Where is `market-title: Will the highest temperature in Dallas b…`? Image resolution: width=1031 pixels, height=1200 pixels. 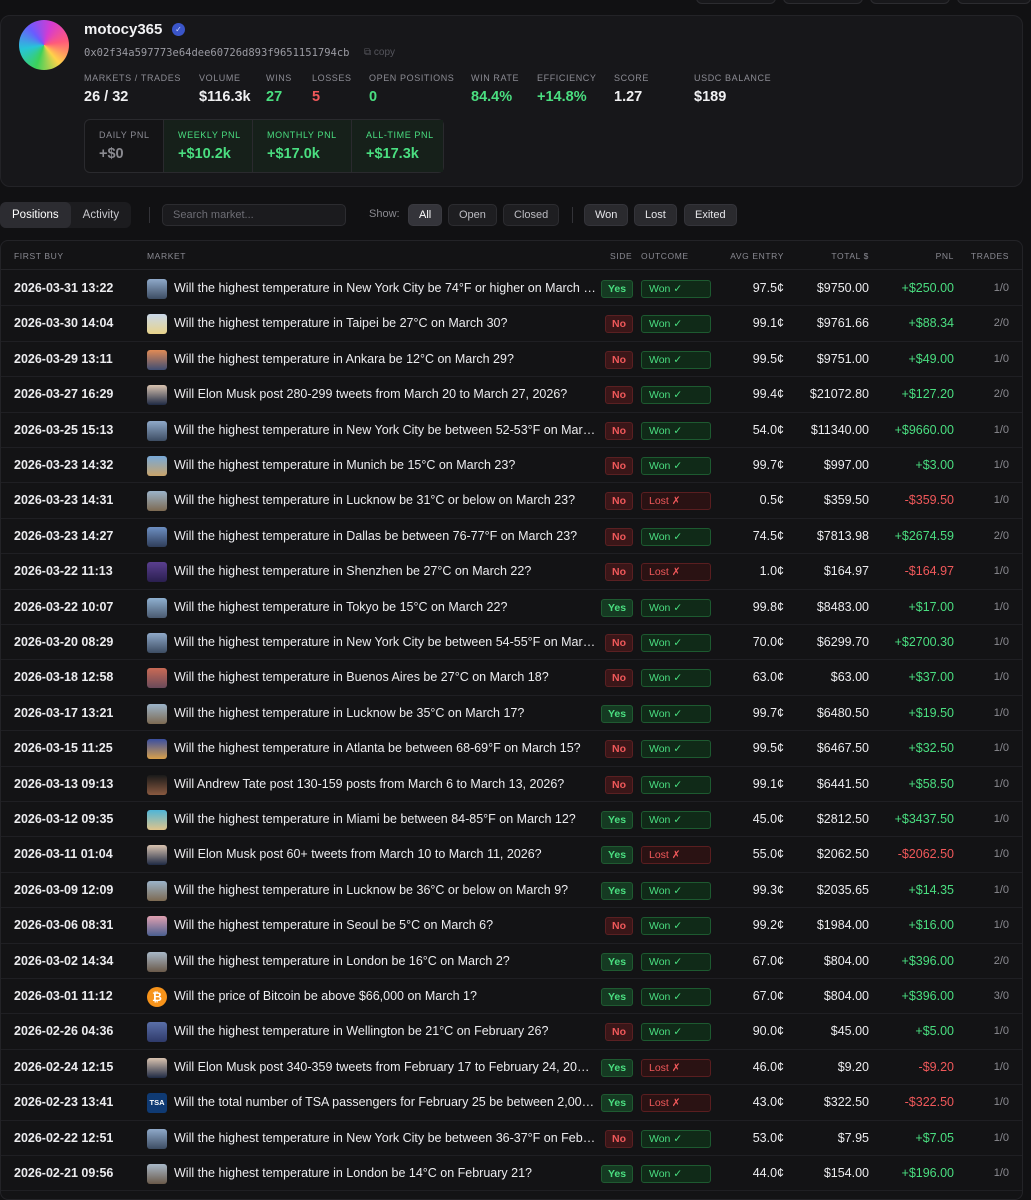
market-title: Will the highest temperature in Dallas b… is located at coordinates (385, 536).